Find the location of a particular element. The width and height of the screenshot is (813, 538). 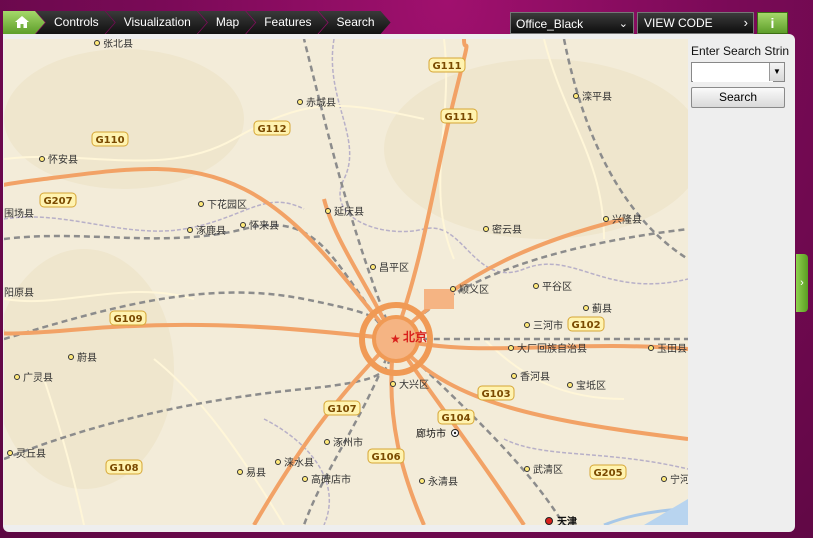

place-marker: 永清县 is located at coordinates (438, 481).